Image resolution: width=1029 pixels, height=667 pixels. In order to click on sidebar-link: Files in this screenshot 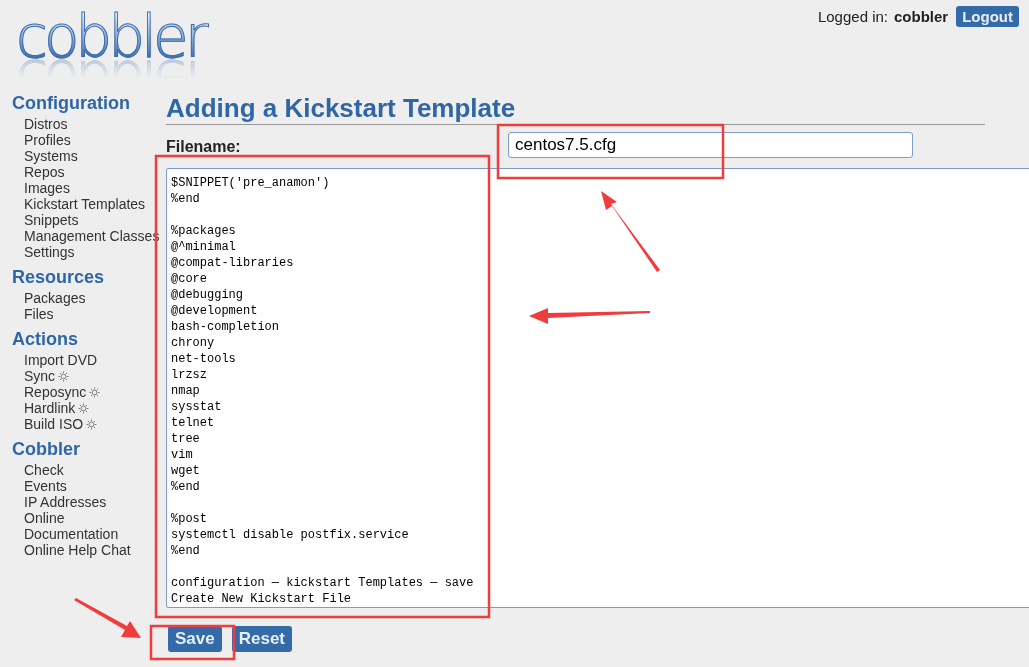, I will do `click(39, 314)`.